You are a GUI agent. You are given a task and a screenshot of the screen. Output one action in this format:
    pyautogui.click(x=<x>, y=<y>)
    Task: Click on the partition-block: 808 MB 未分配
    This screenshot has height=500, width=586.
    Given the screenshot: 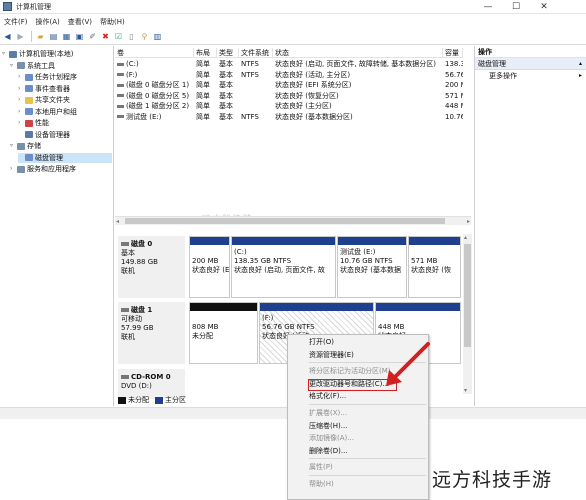 What is the action you would take?
    pyautogui.click(x=223, y=333)
    